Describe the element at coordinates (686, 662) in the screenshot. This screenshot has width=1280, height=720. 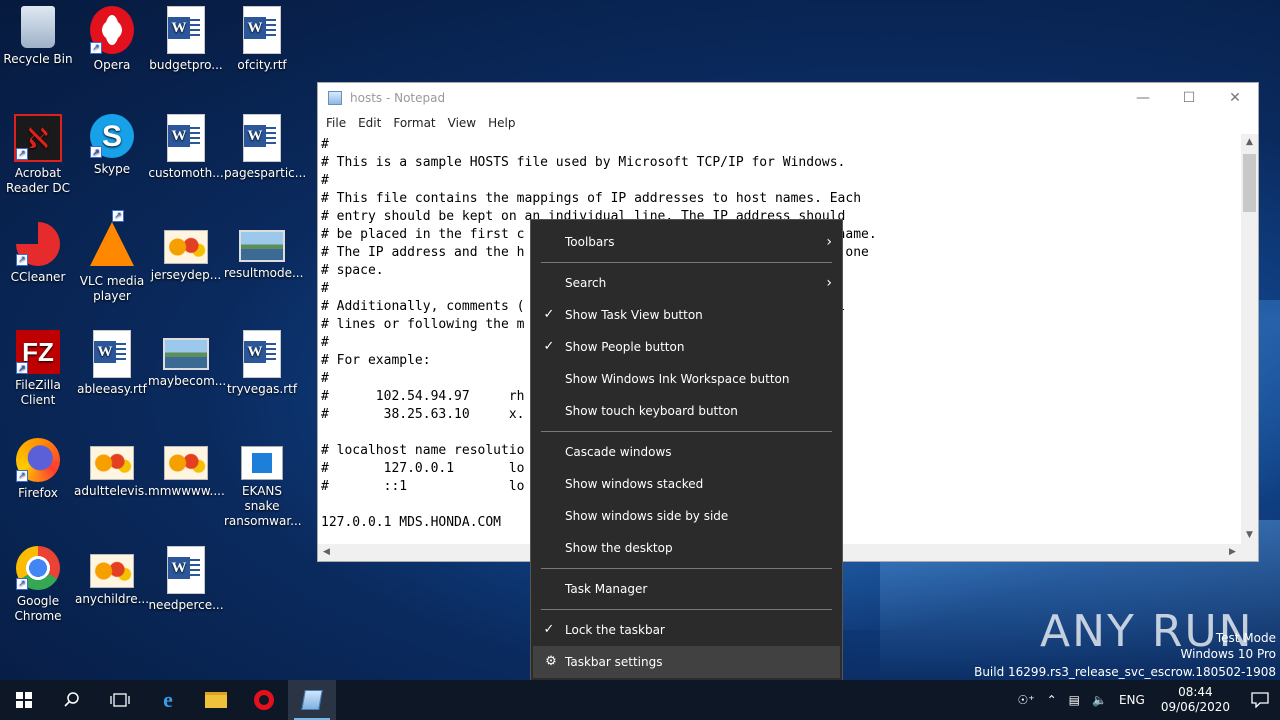
I see `context-menu-item: ⚙ Taskbar settings` at that location.